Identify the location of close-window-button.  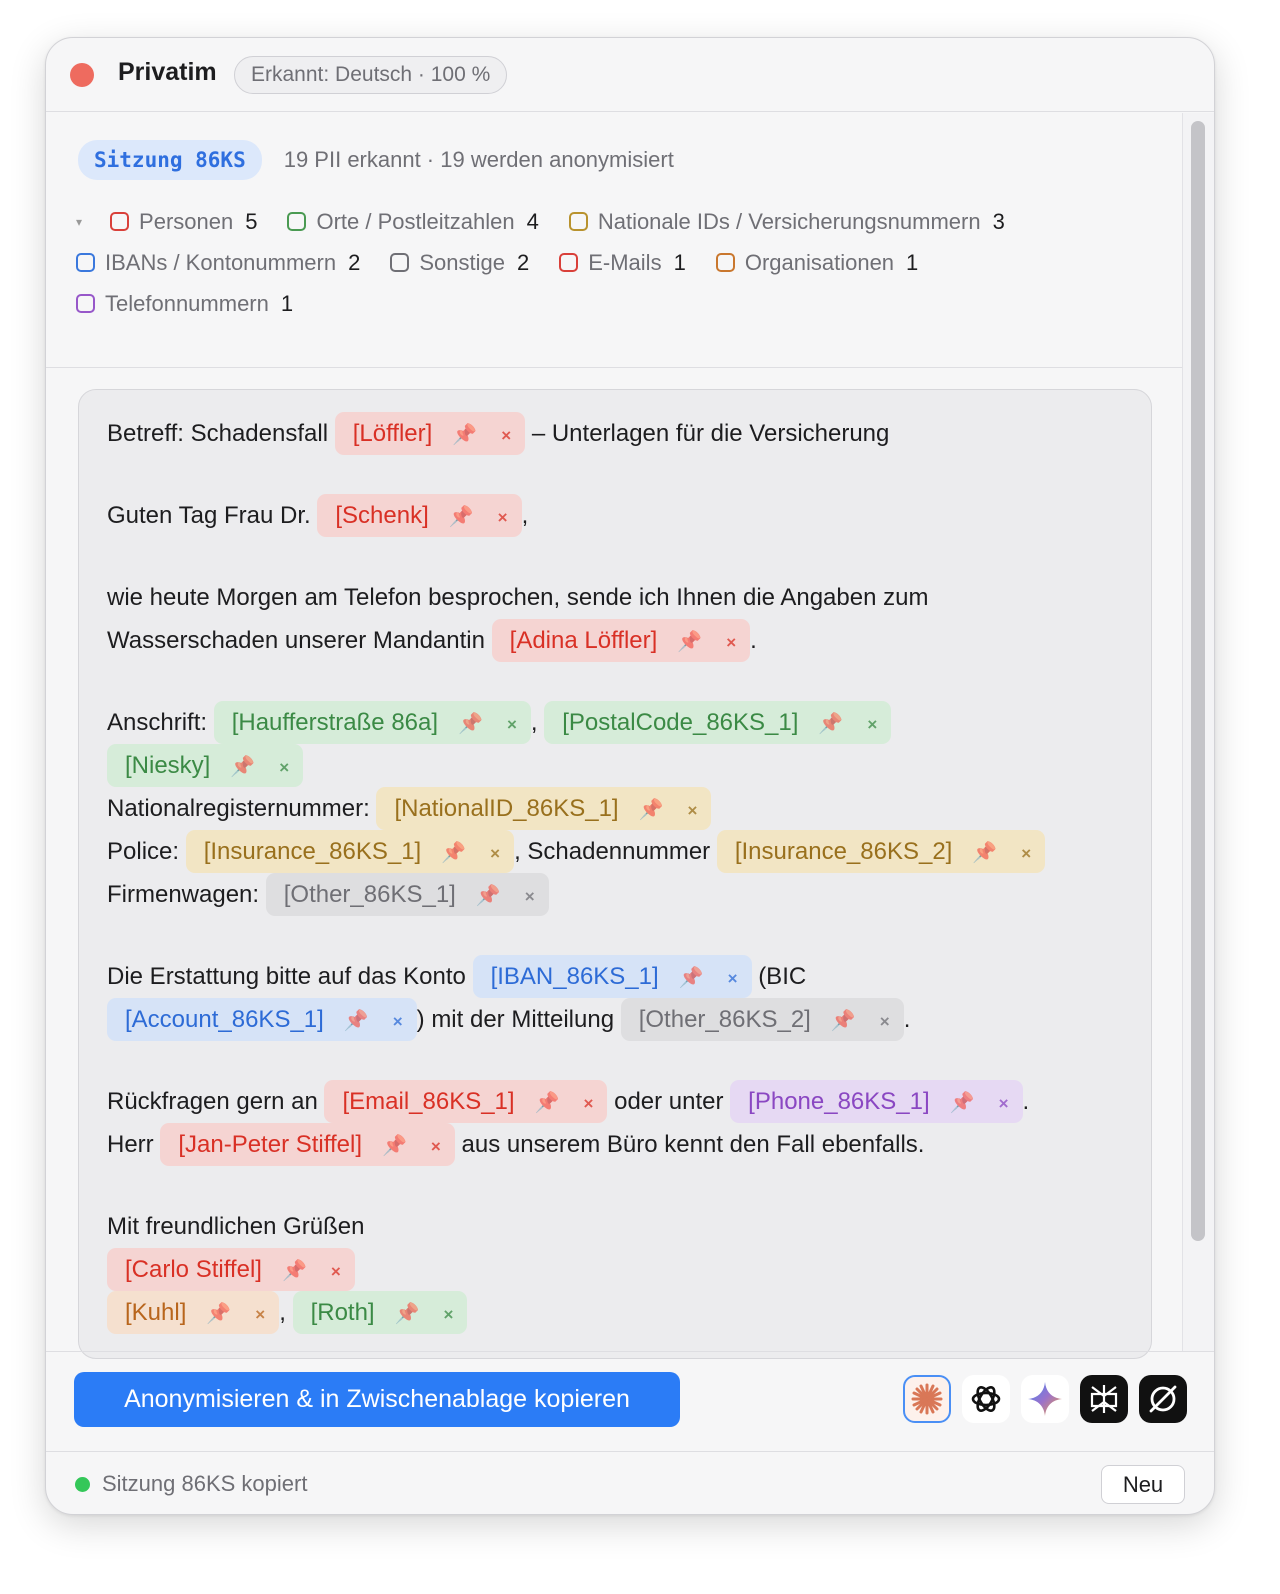
(82, 75).